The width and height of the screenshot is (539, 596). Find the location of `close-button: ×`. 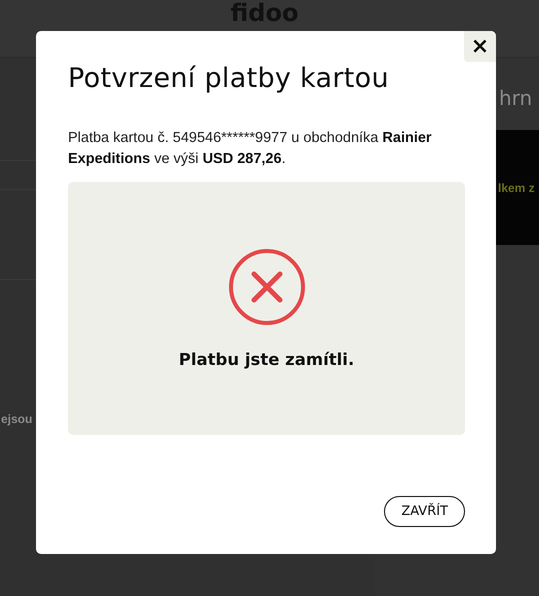

close-button: × is located at coordinates (480, 46).